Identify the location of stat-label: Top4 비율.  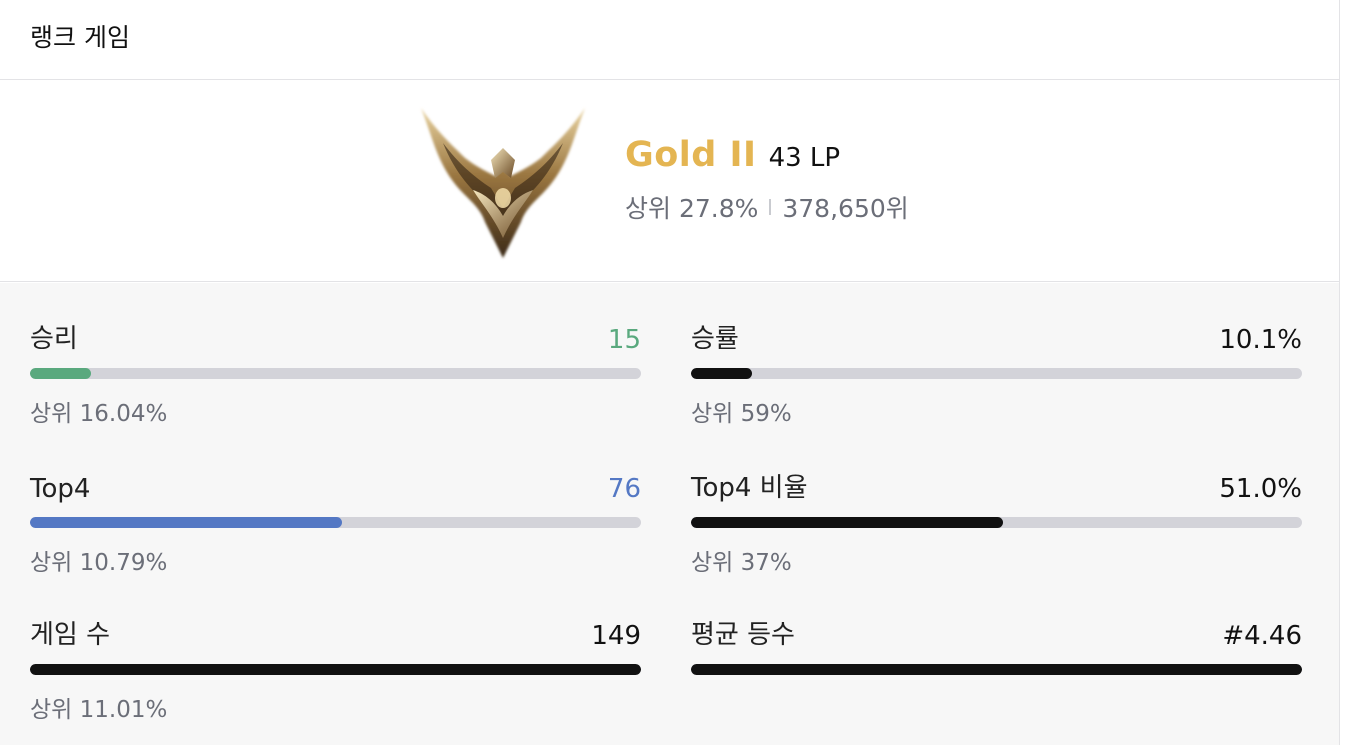
(749, 488).